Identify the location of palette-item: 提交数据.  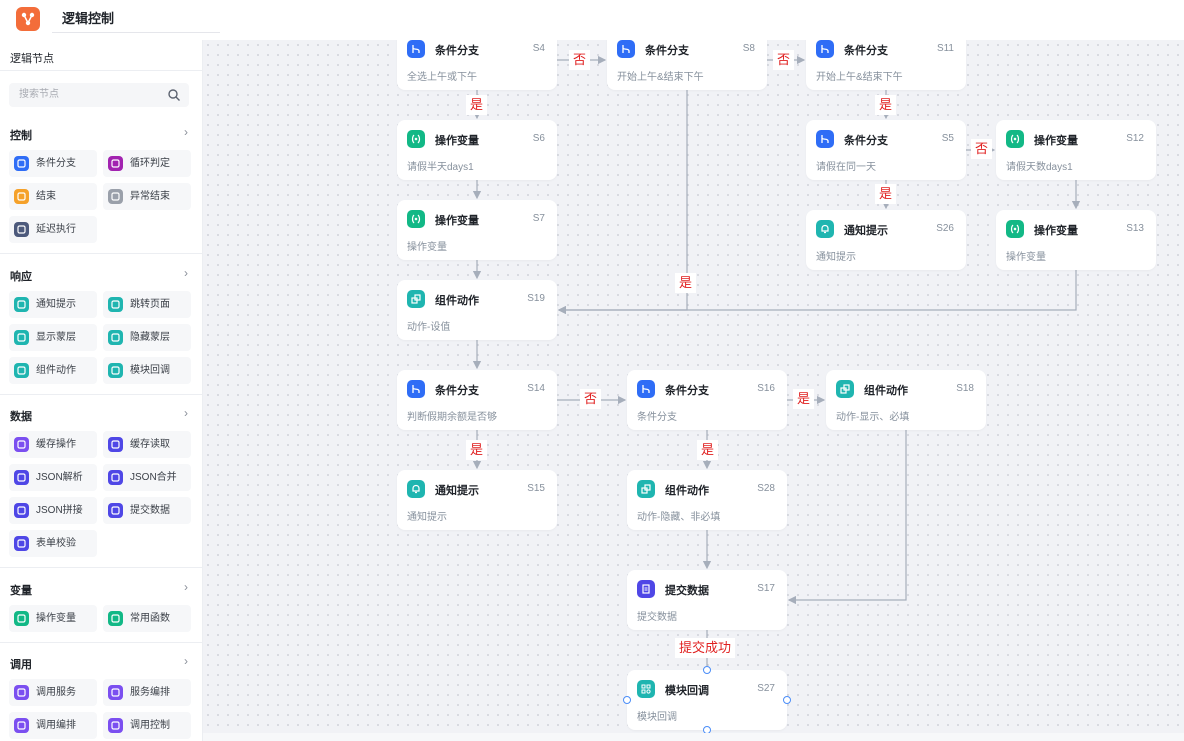
(147, 510).